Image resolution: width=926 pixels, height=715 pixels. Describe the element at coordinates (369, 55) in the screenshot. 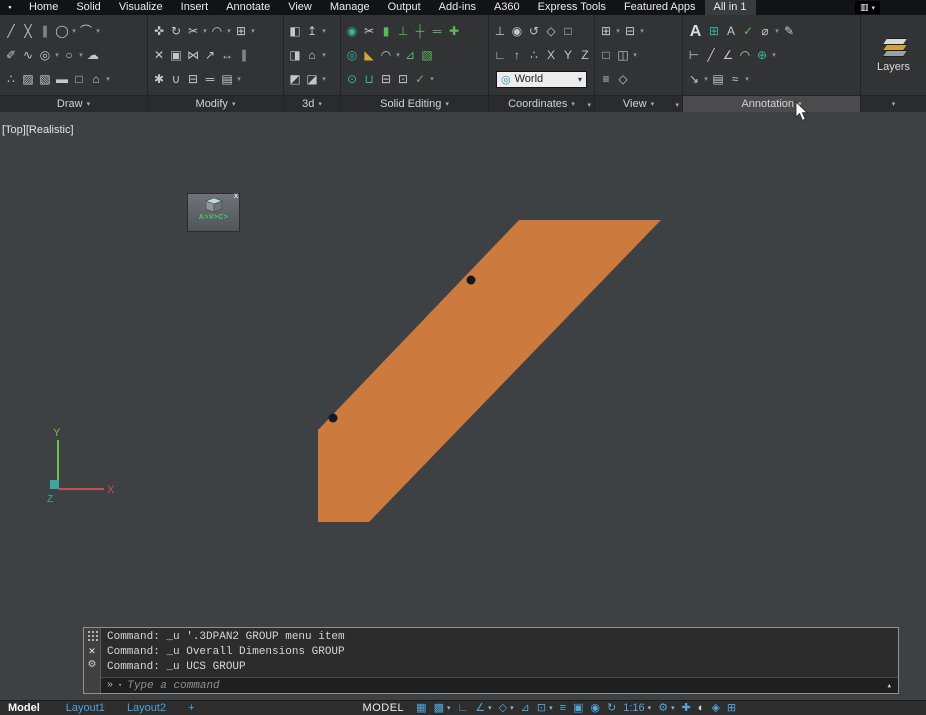

I see `chamfer-edge-icon: ◣` at that location.